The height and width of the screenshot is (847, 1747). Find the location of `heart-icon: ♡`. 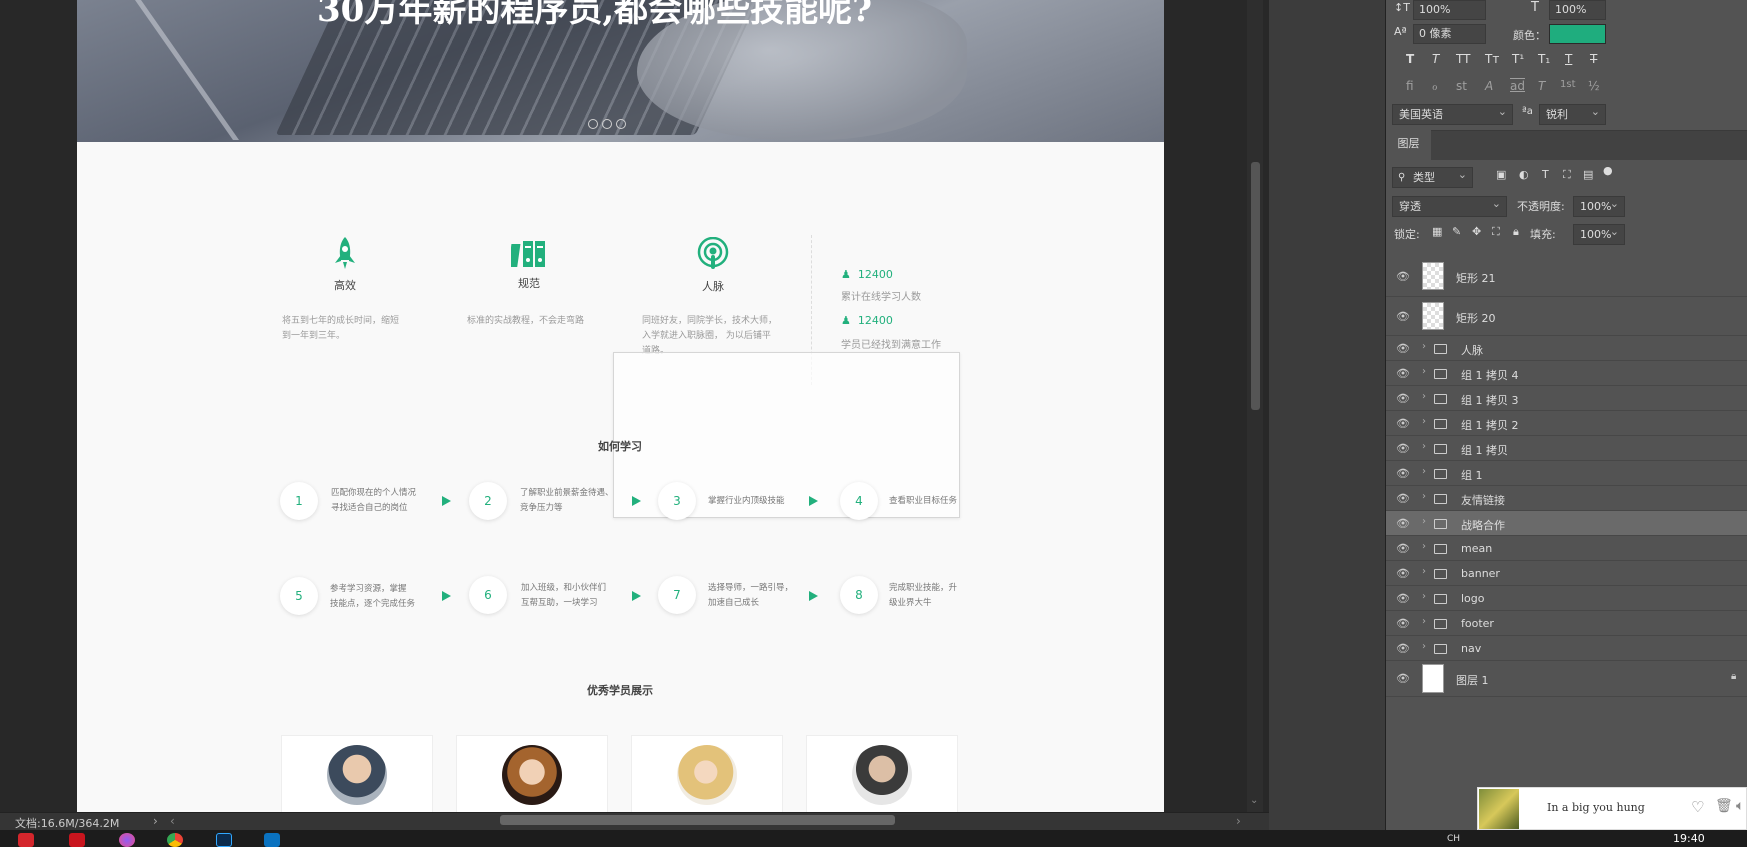

heart-icon: ♡ is located at coordinates (1697, 807).